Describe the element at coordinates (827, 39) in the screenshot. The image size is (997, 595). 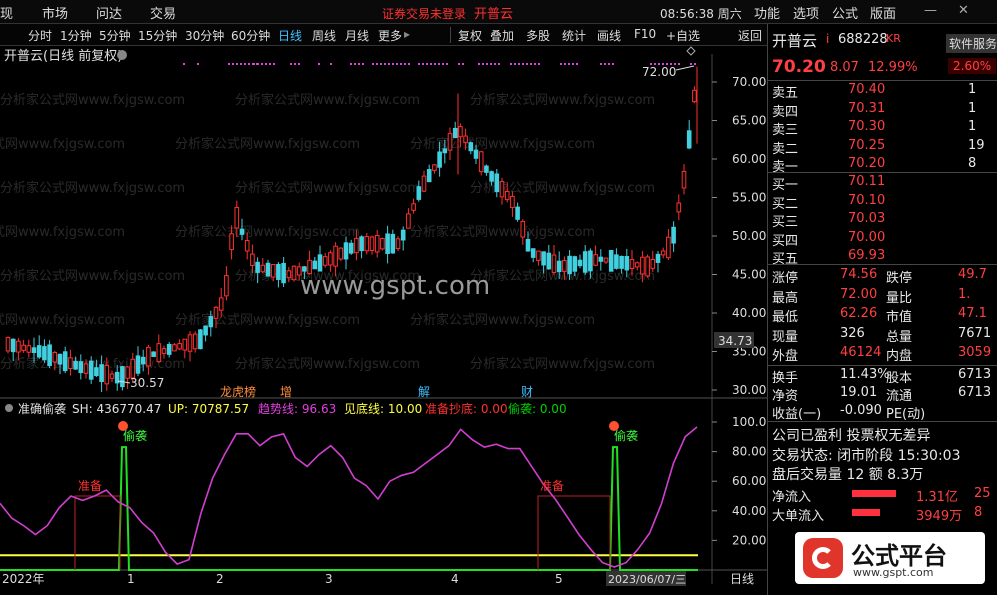
I see `info-icon: i` at that location.